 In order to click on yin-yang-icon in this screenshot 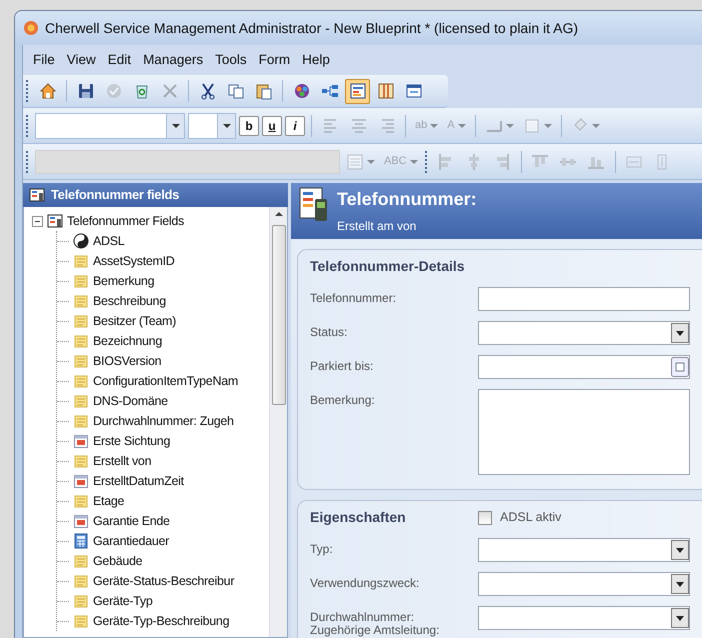, I will do `click(81, 241)`.